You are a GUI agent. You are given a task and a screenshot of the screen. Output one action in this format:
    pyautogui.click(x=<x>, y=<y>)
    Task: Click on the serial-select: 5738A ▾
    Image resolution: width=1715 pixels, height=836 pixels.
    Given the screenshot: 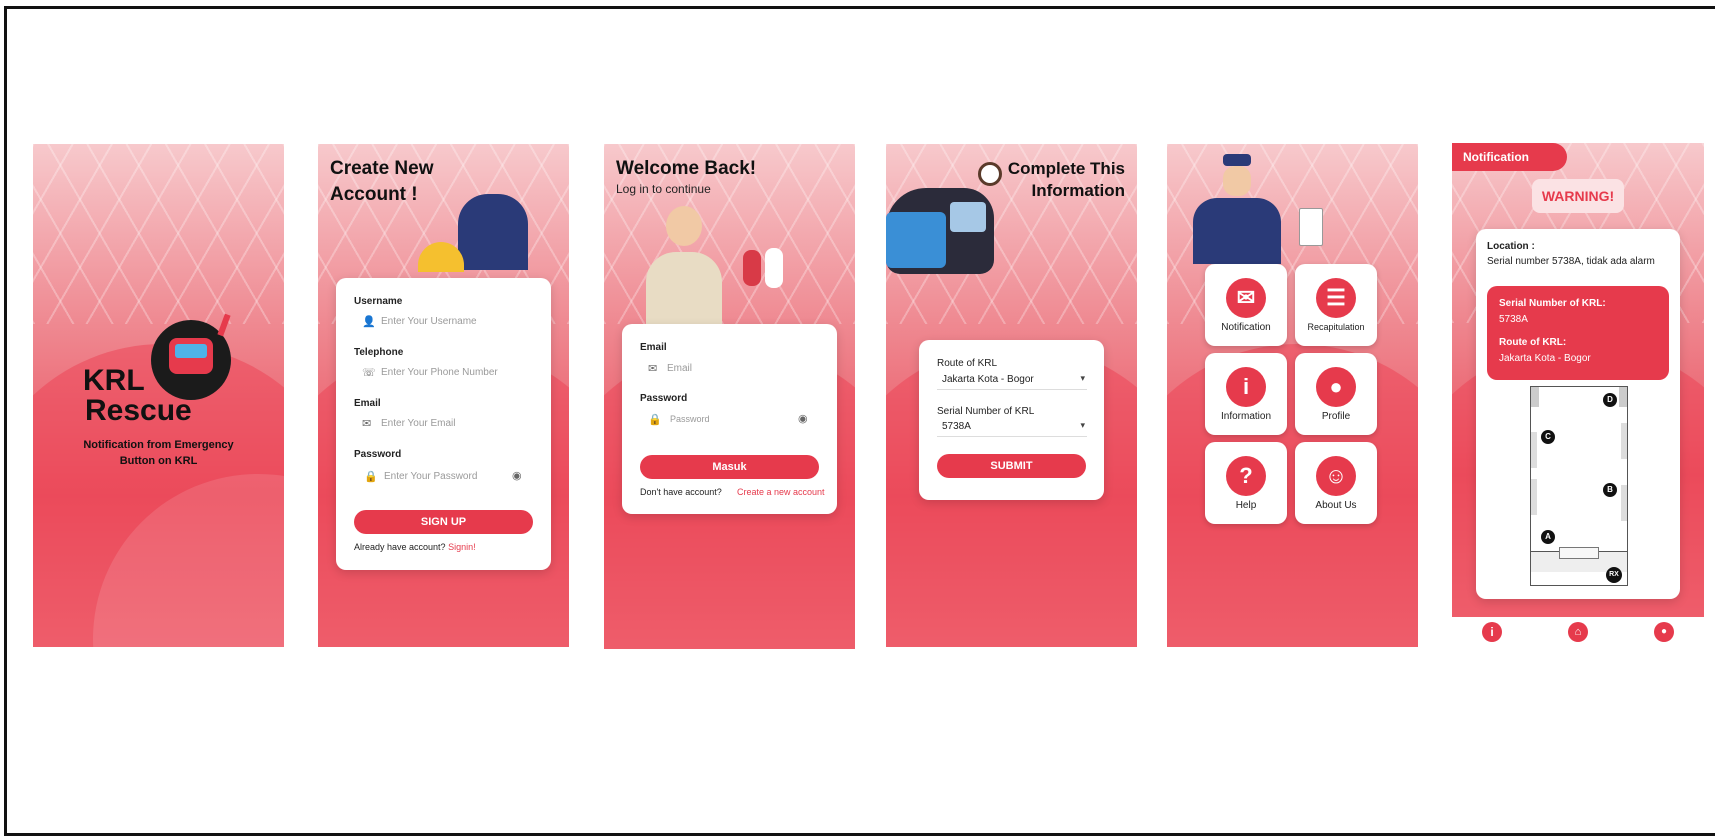 What is the action you would take?
    pyautogui.click(x=1012, y=428)
    